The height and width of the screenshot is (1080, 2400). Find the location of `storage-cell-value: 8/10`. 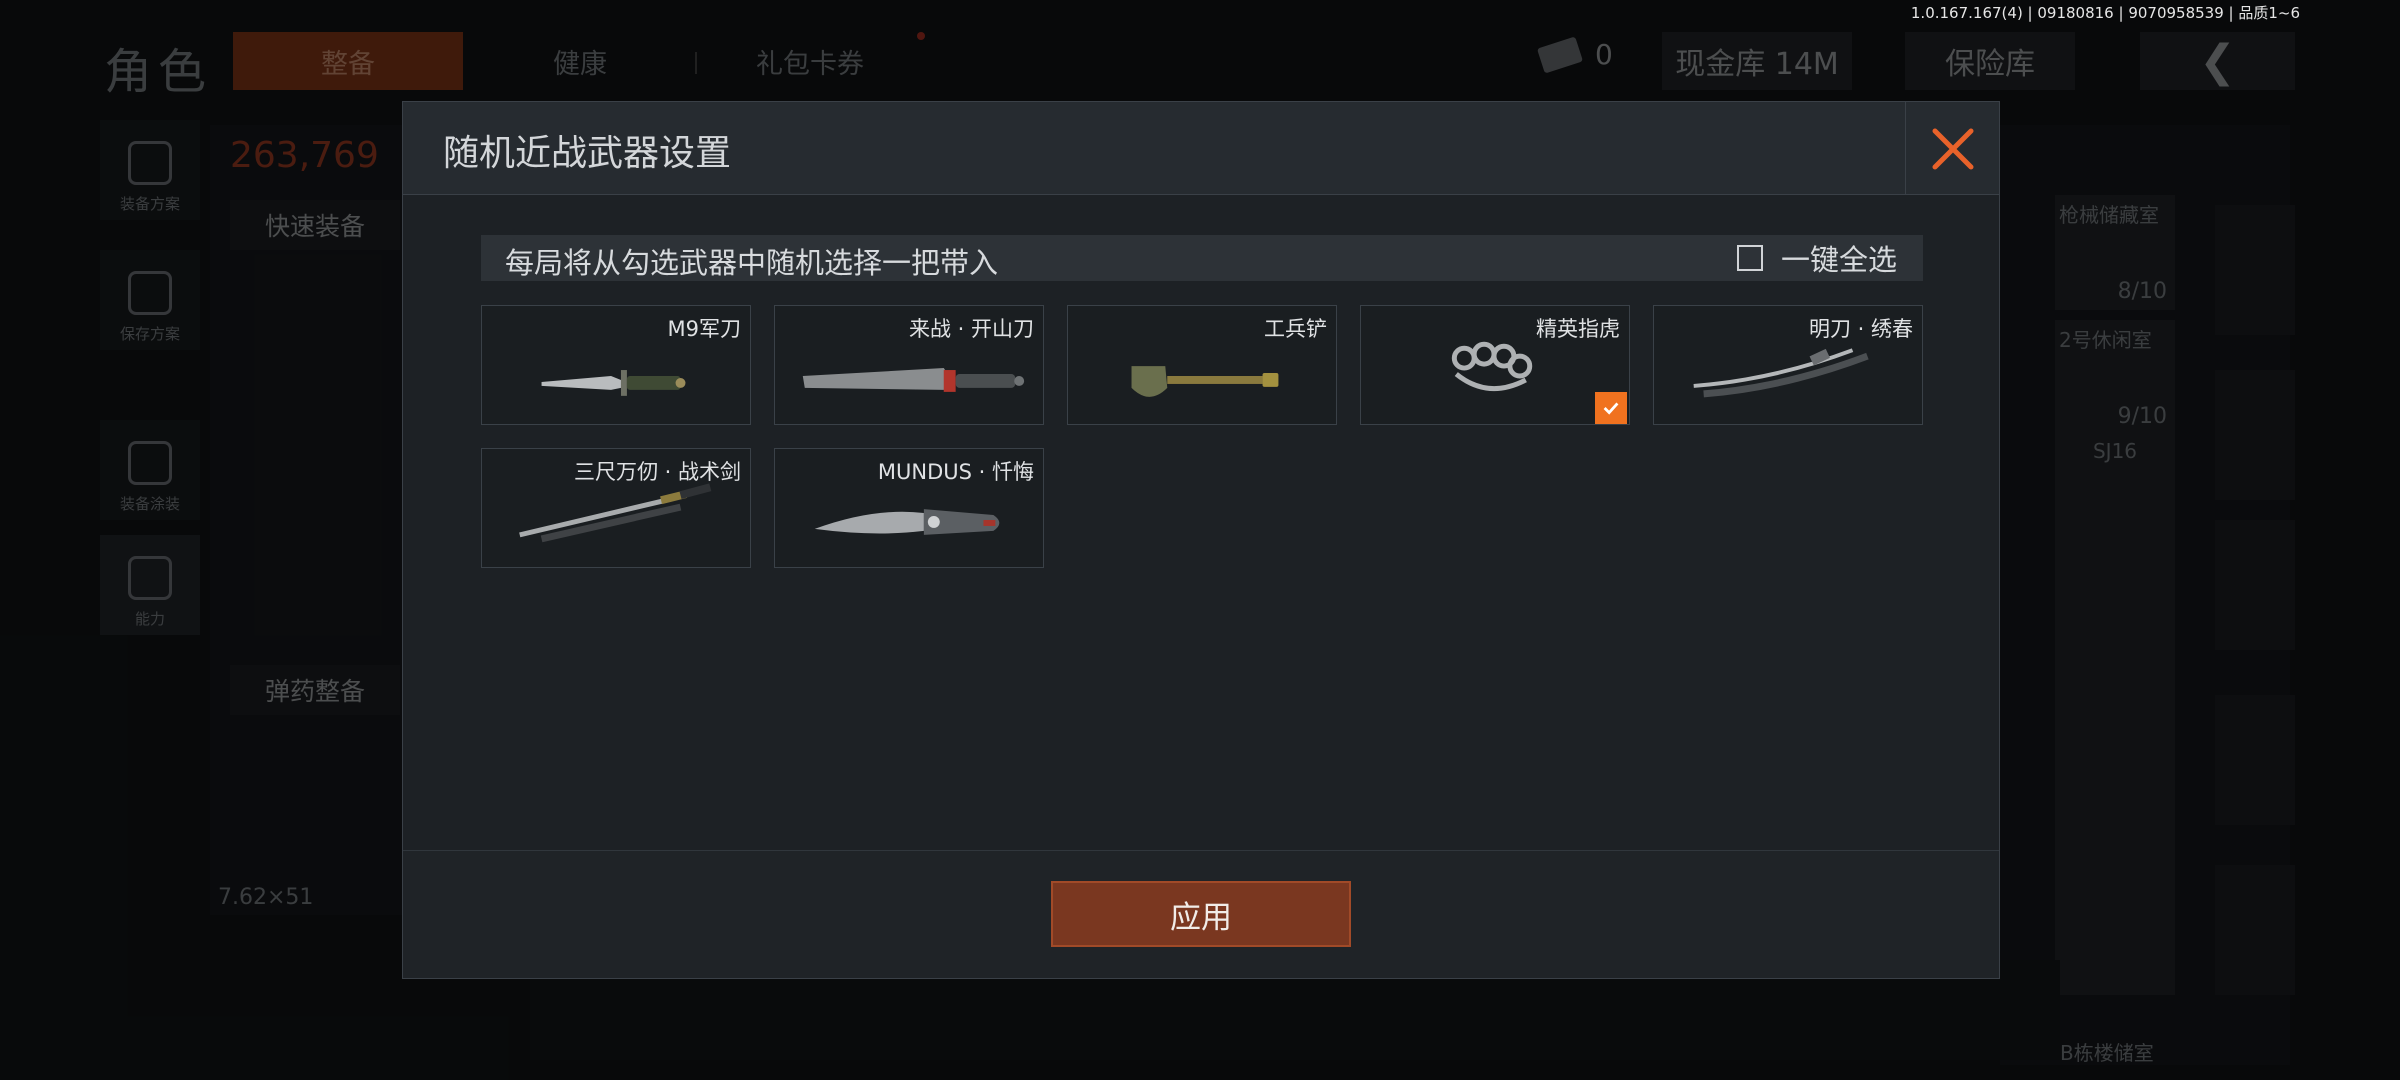

storage-cell-value: 8/10 is located at coordinates (2142, 291).